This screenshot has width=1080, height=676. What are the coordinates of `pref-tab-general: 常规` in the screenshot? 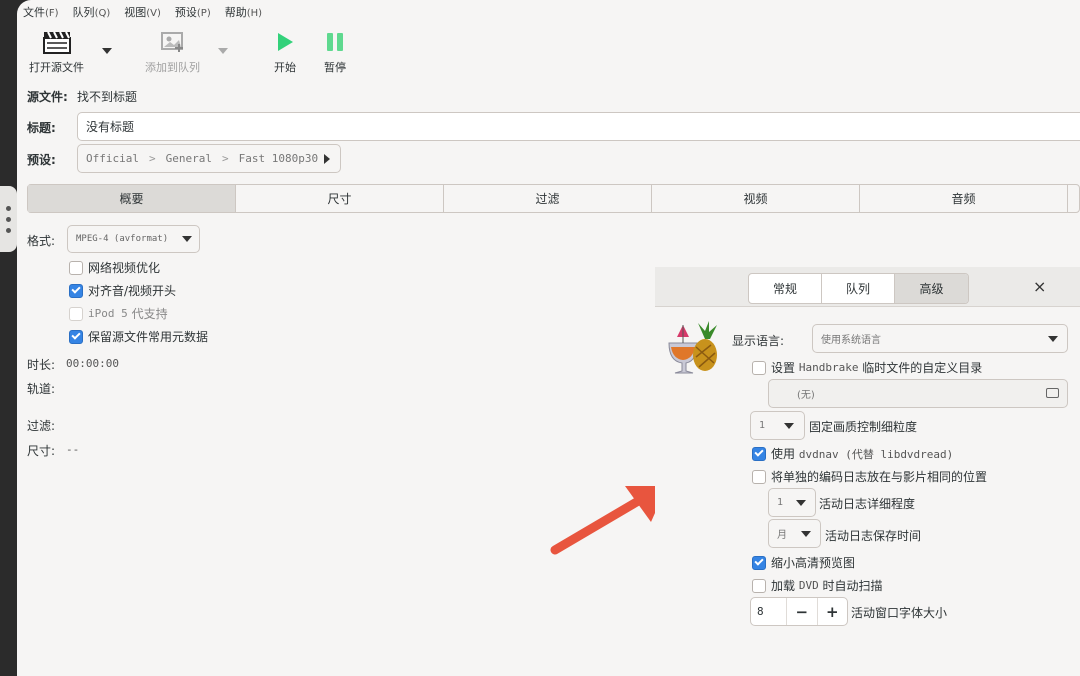 It's located at (785, 288).